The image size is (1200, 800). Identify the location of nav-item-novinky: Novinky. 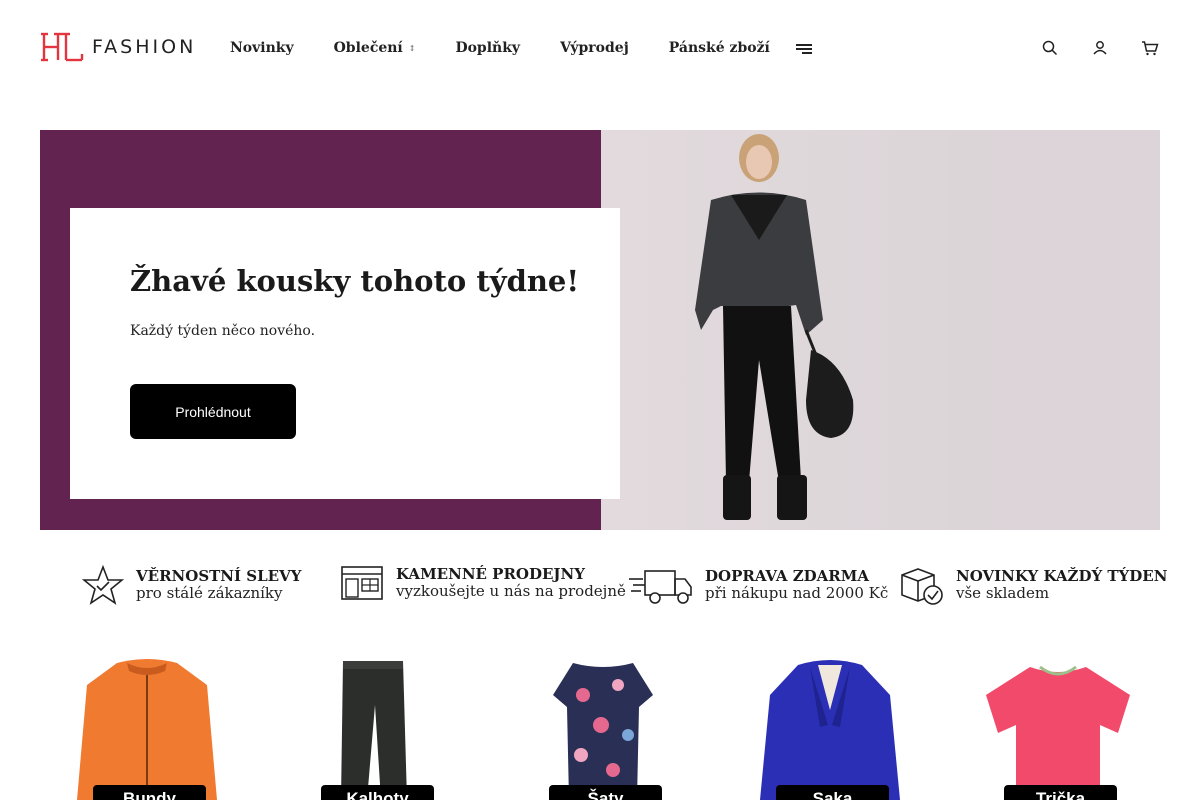
(262, 48).